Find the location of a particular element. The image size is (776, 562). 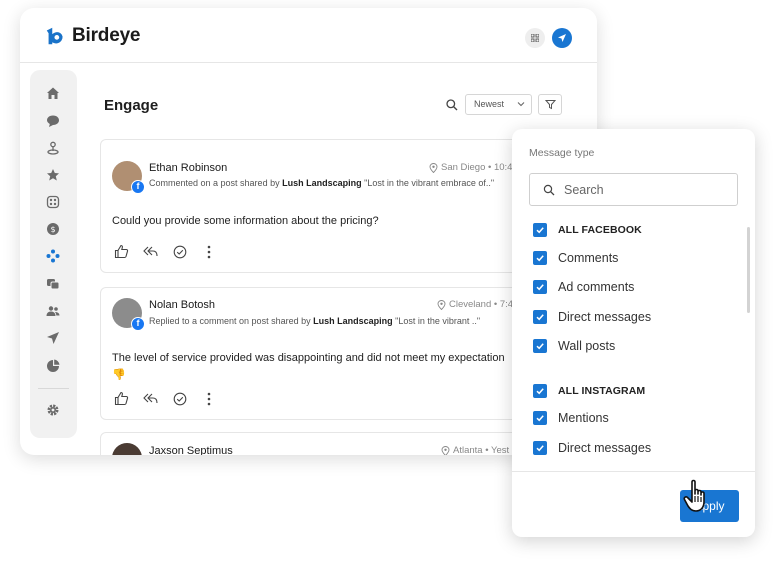

post-emoji: 👎 is located at coordinates (119, 375).